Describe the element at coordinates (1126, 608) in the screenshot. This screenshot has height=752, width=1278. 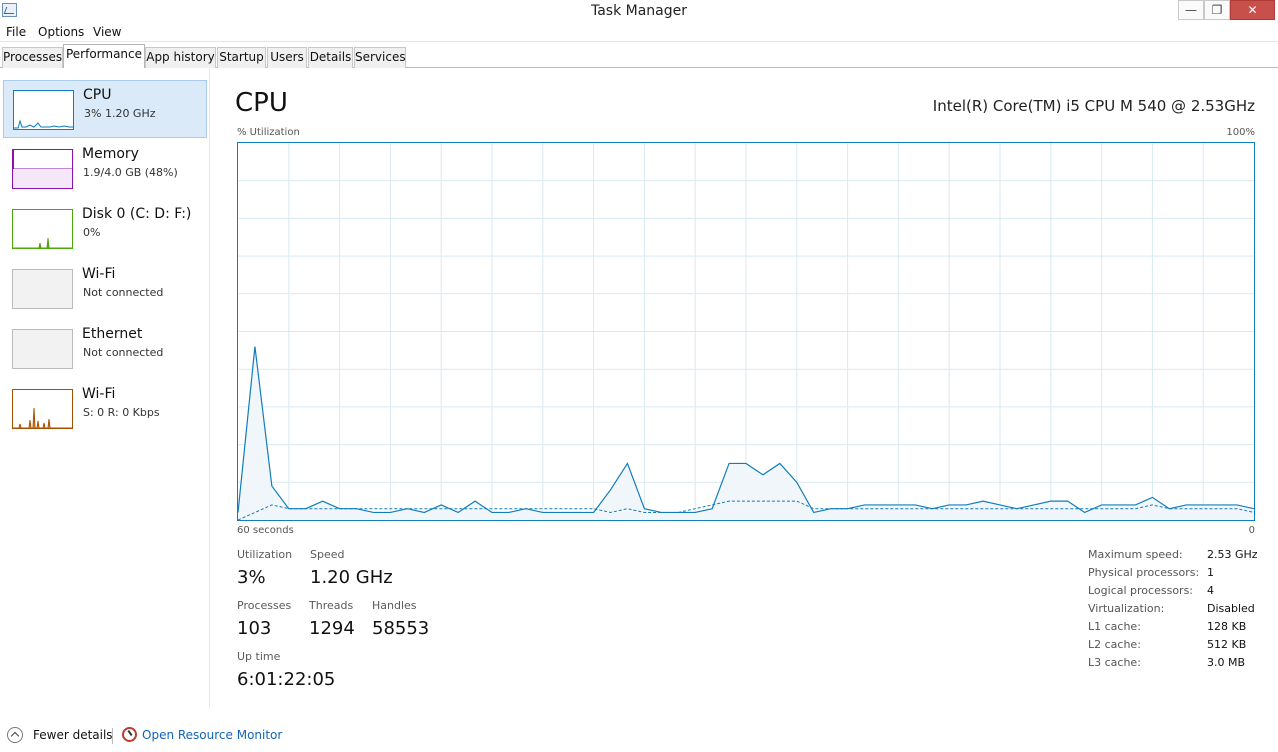
I see `info-label: Virtualization:` at that location.